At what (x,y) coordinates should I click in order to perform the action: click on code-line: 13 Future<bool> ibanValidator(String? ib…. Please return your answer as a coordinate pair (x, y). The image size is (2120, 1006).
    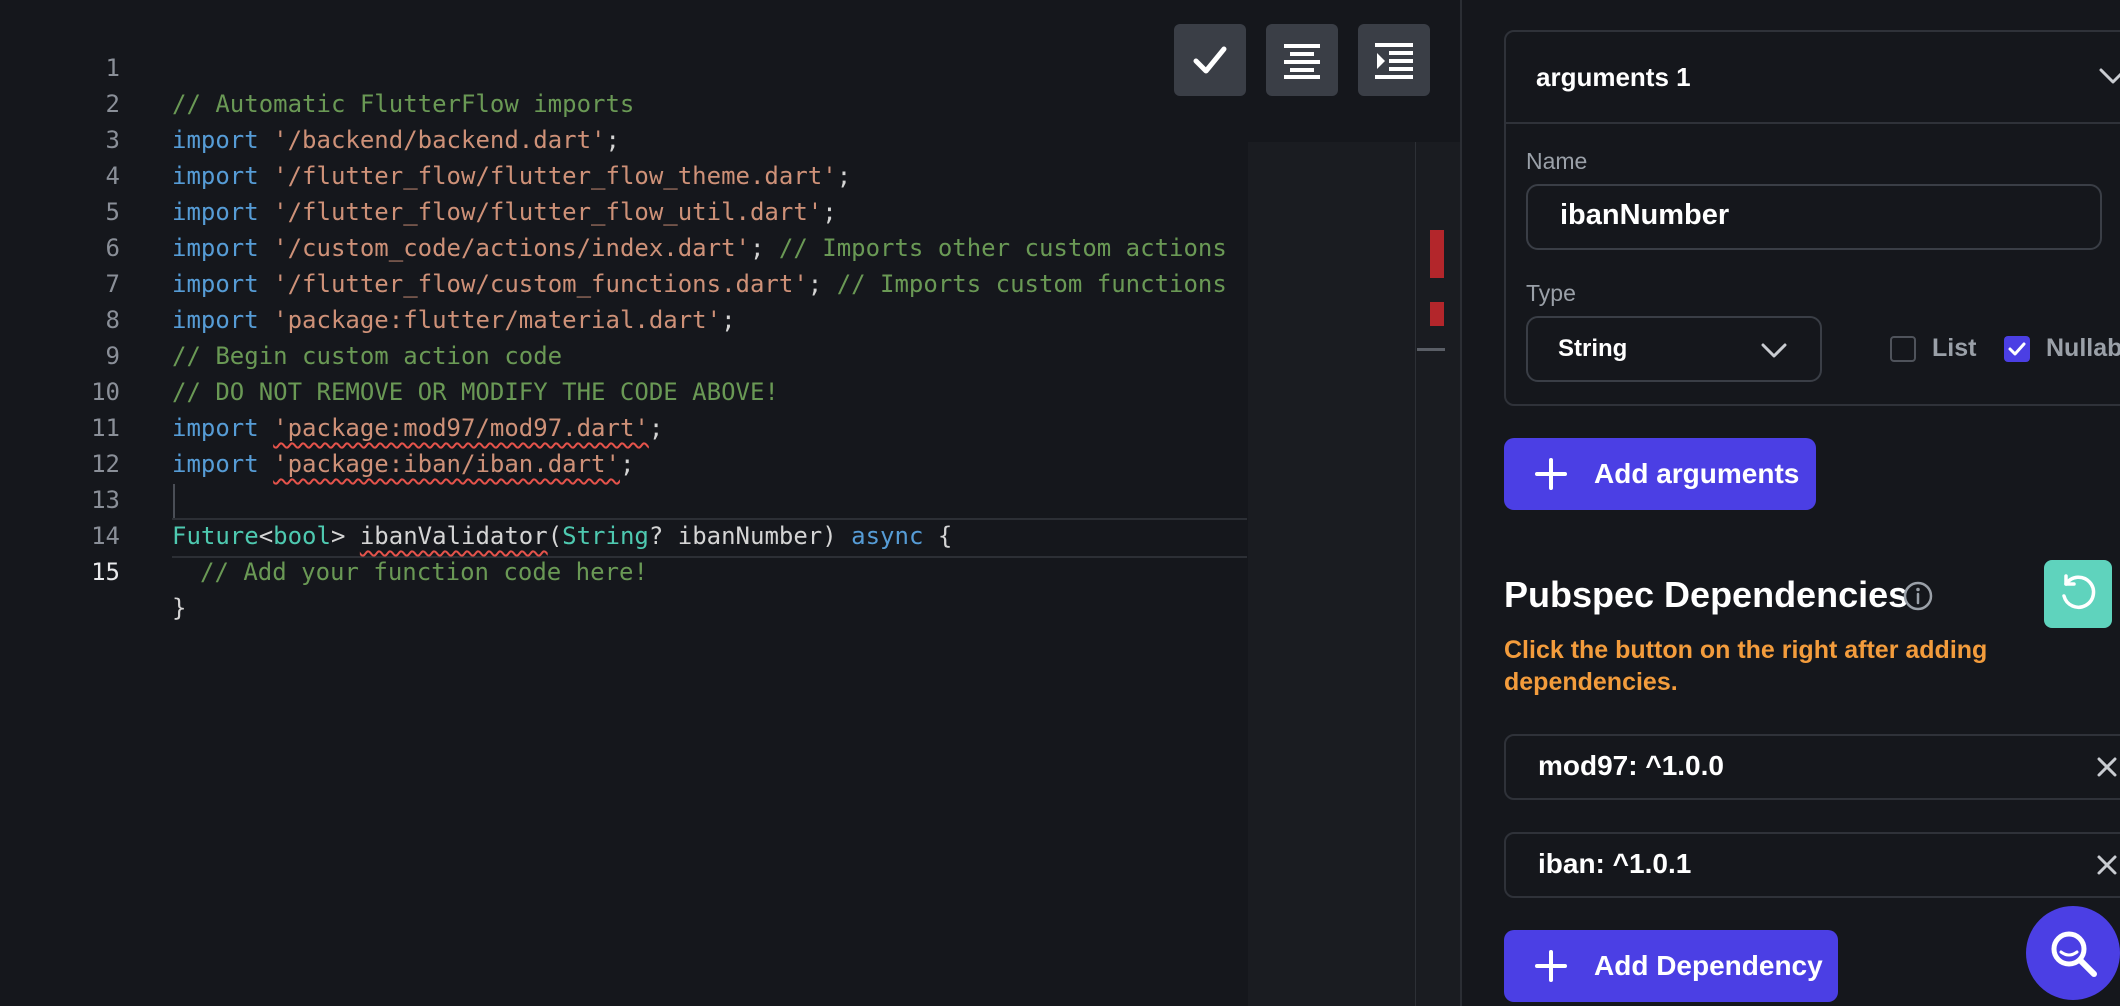
    Looking at the image, I should click on (625, 498).